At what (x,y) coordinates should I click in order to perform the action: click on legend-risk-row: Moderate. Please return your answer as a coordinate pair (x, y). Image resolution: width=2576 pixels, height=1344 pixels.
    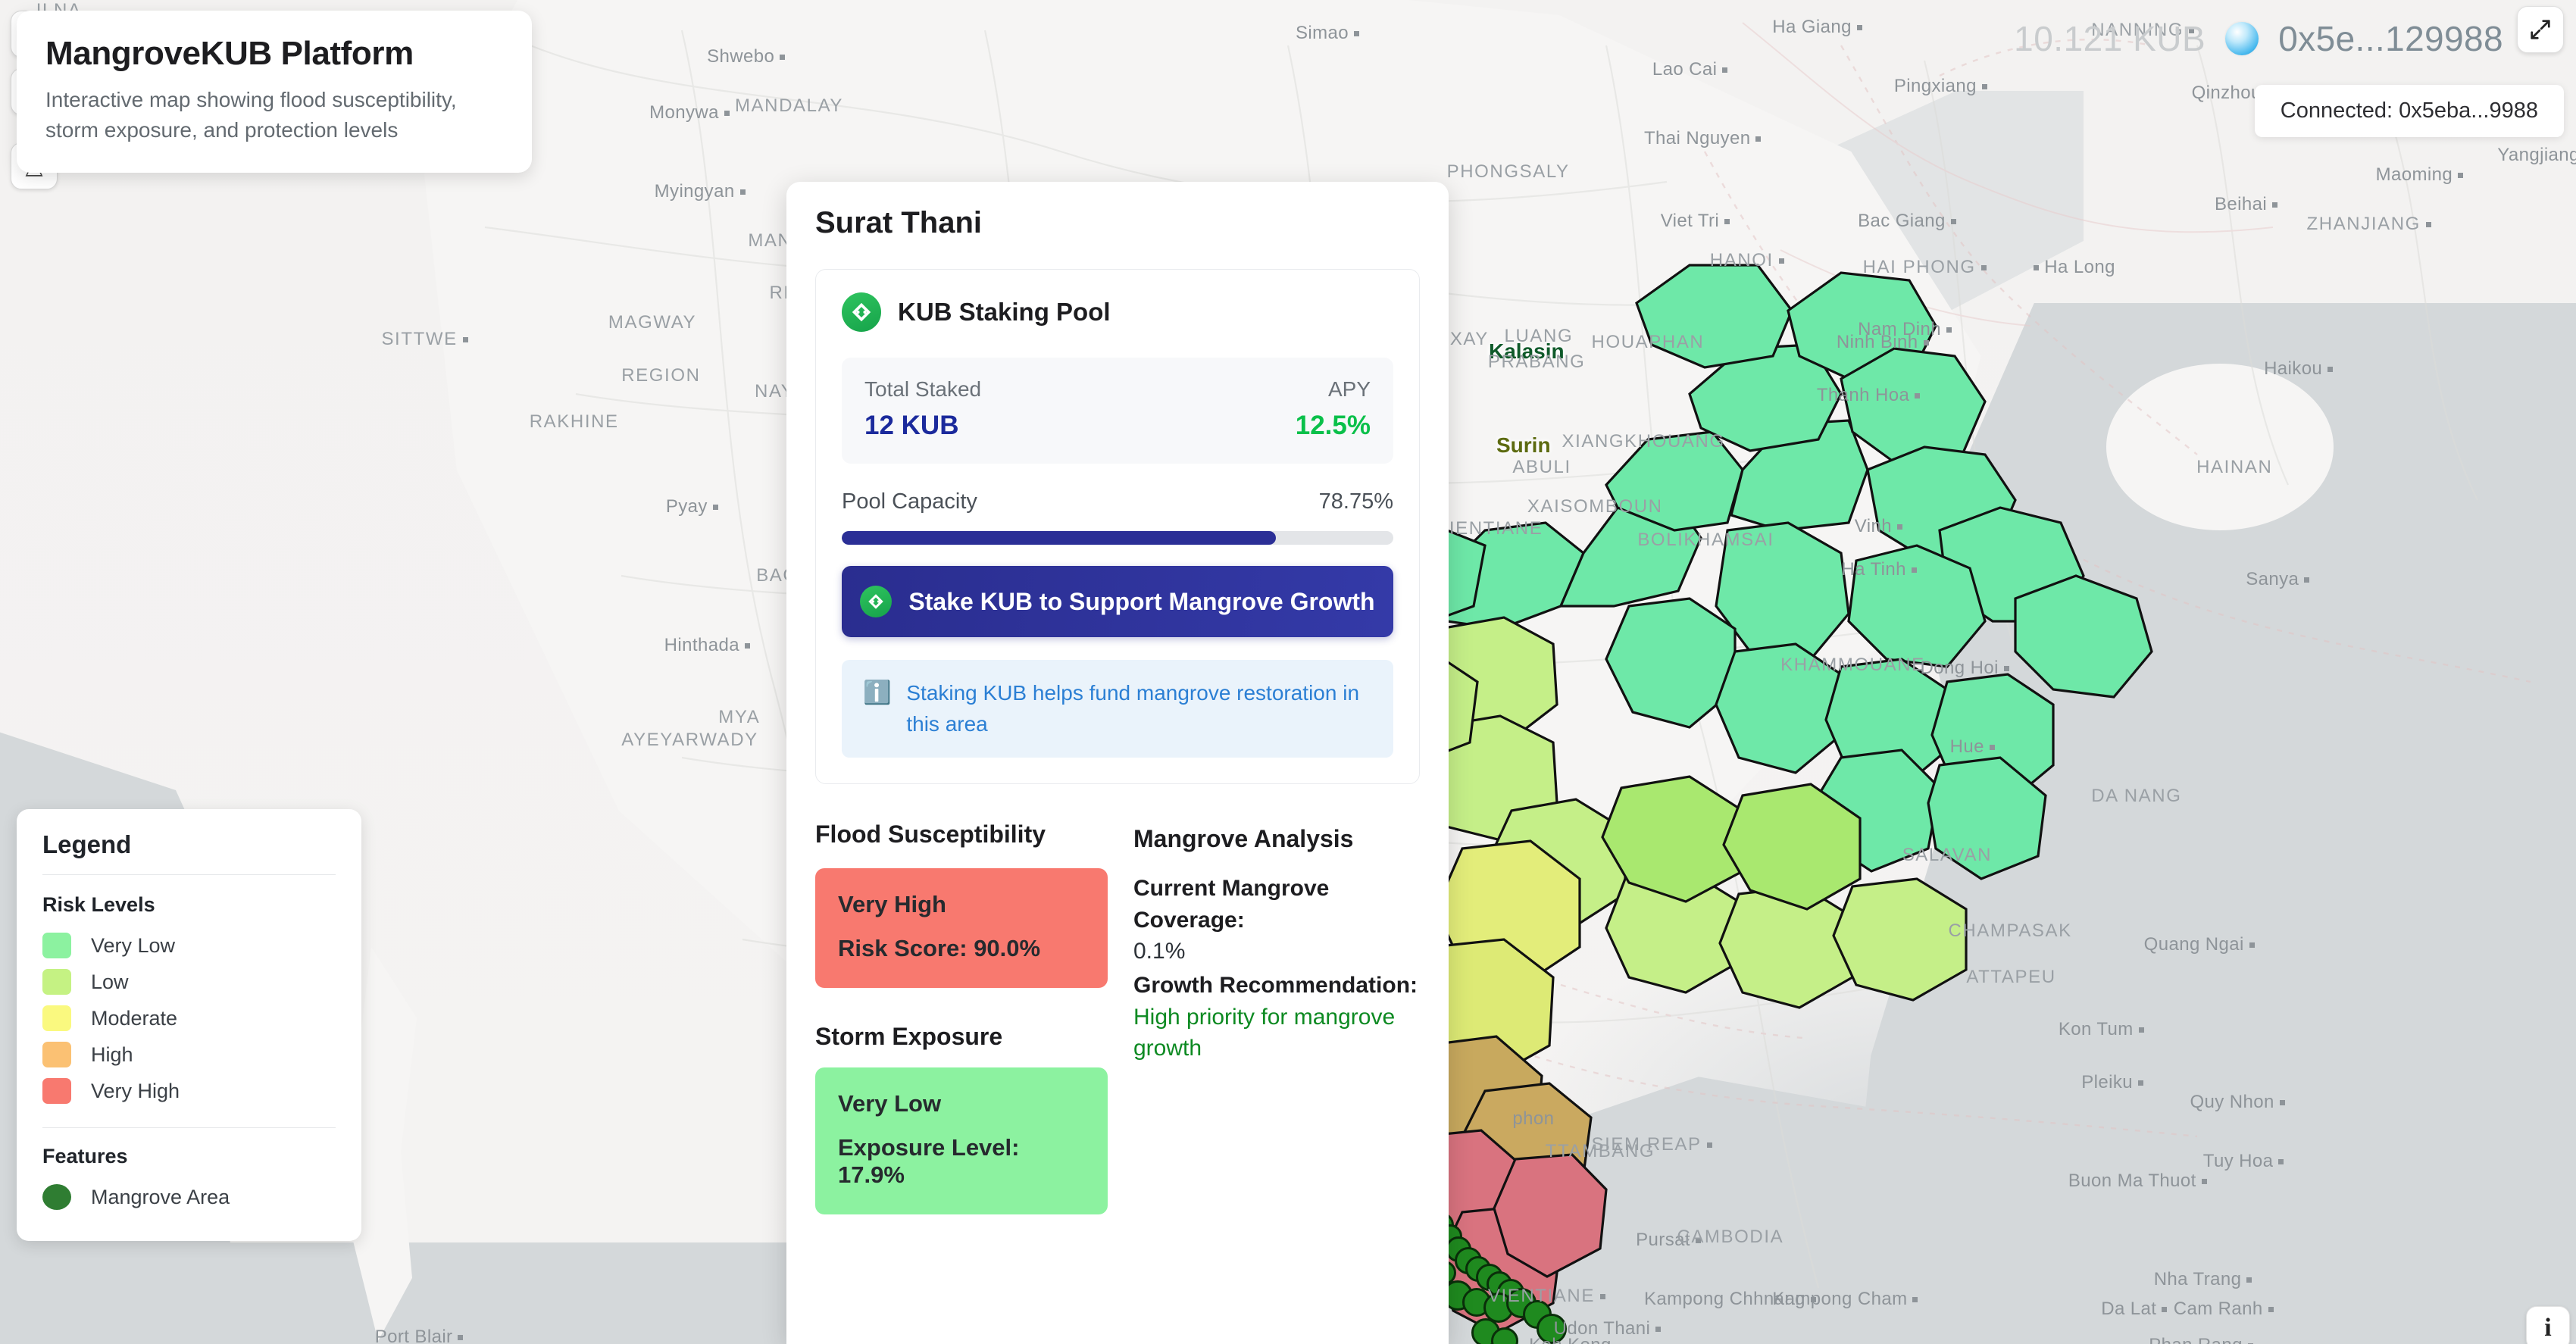
    Looking at the image, I should click on (189, 1018).